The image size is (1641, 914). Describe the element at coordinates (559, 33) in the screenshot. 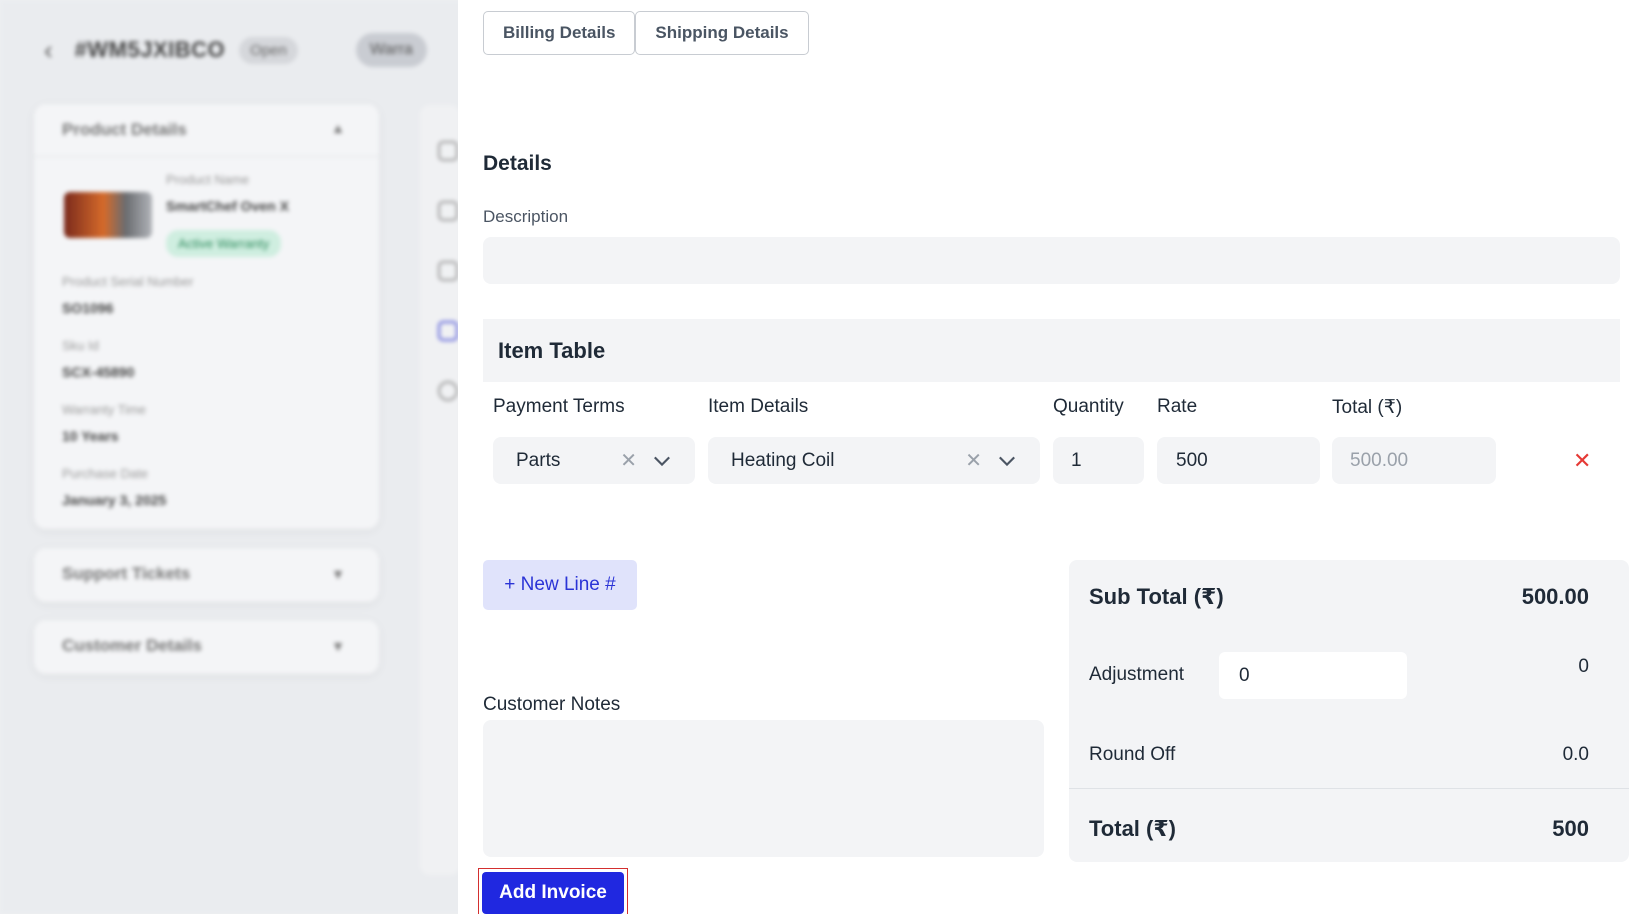

I see `tab-billing-details: Billing Details` at that location.